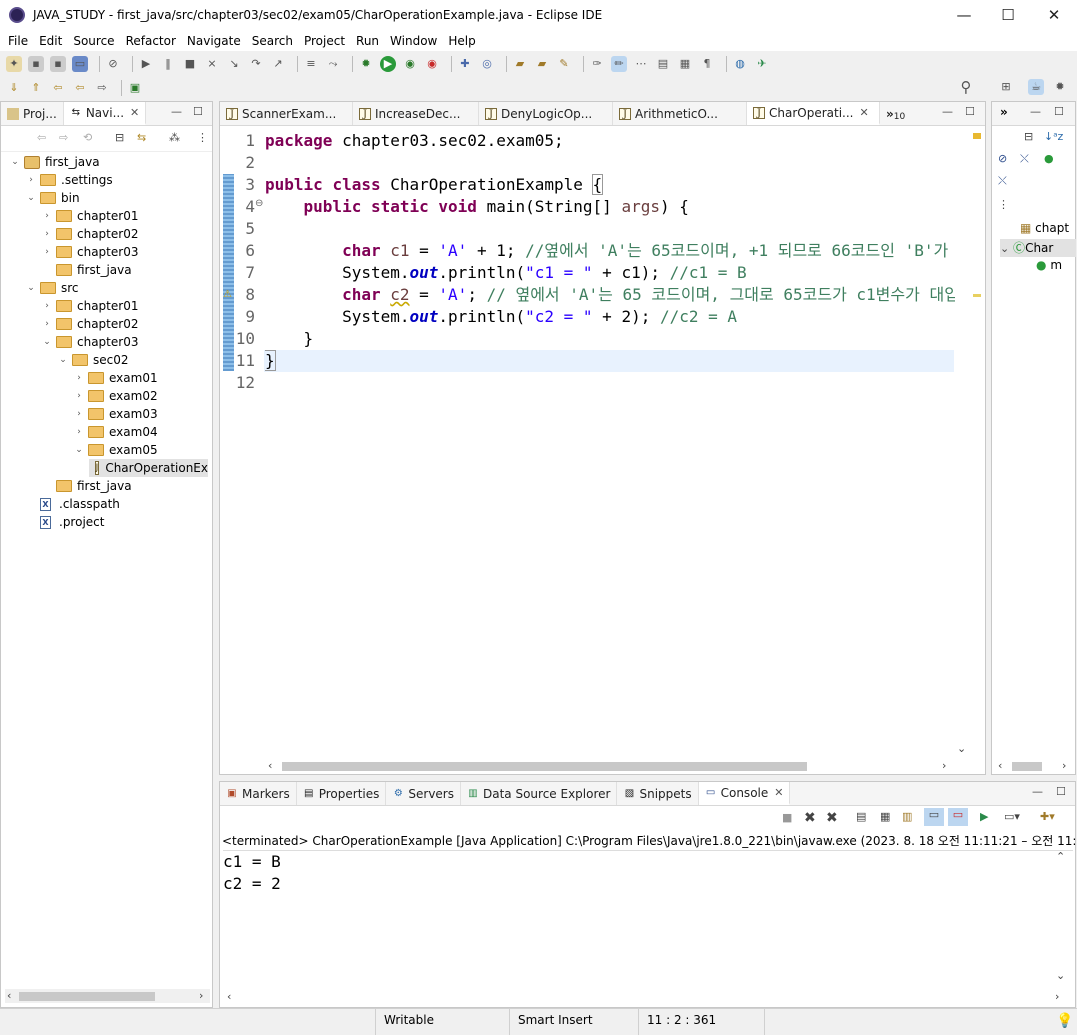 The image size is (1077, 1035). Describe the element at coordinates (1044, 228) in the screenshot. I see `outline-package: ▦ chapt` at that location.